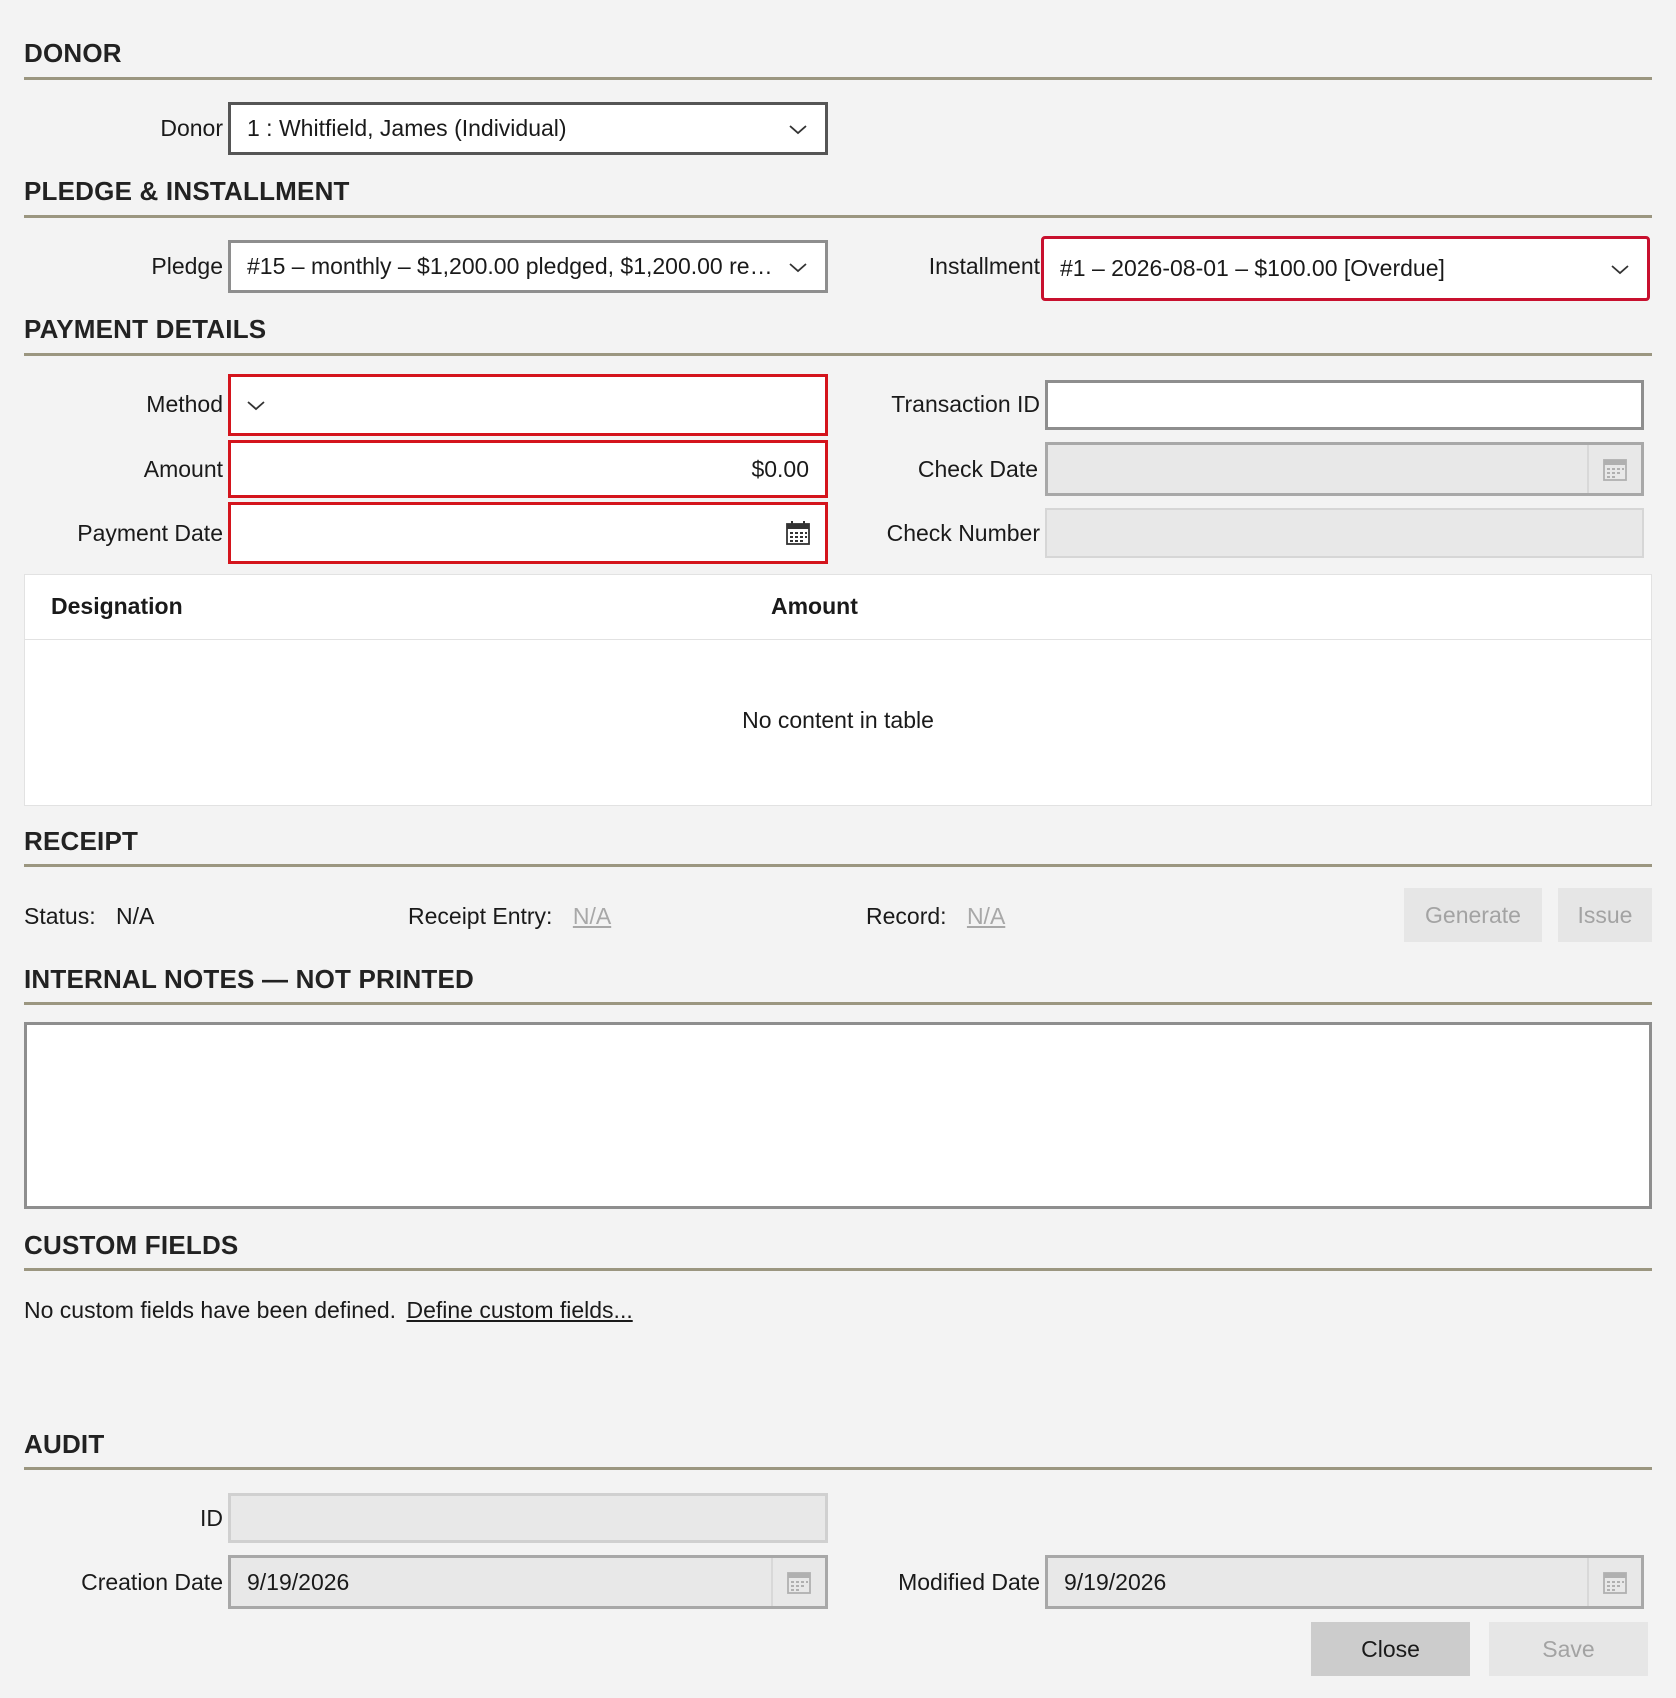 The width and height of the screenshot is (1676, 1698). I want to click on modified-date-value: 9/19/2026, so click(1115, 1581).